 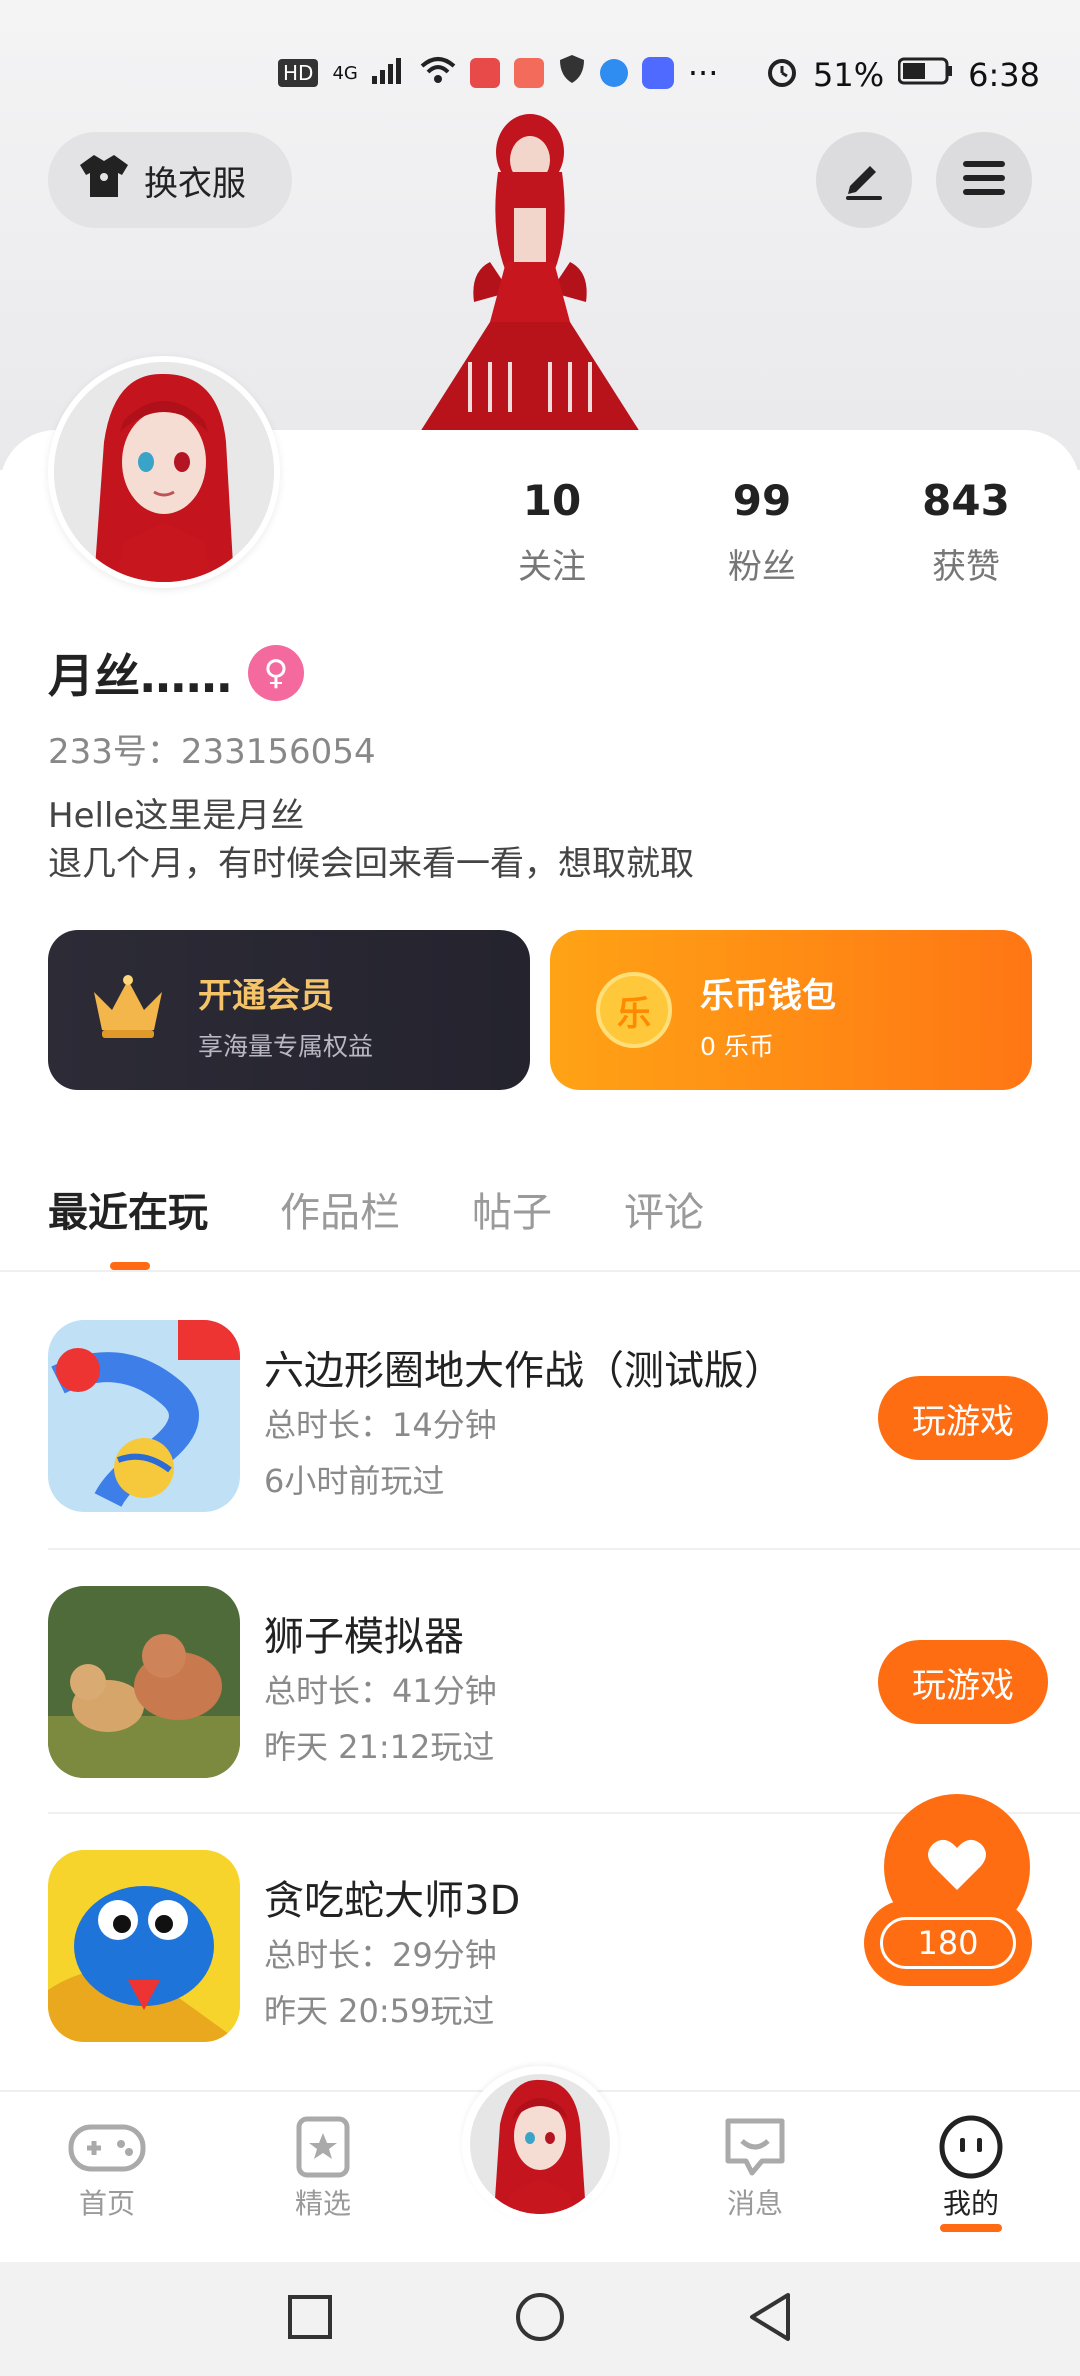 What do you see at coordinates (379, 1747) in the screenshot?
I see `game-last-played: 昨天 21:12玩过` at bounding box center [379, 1747].